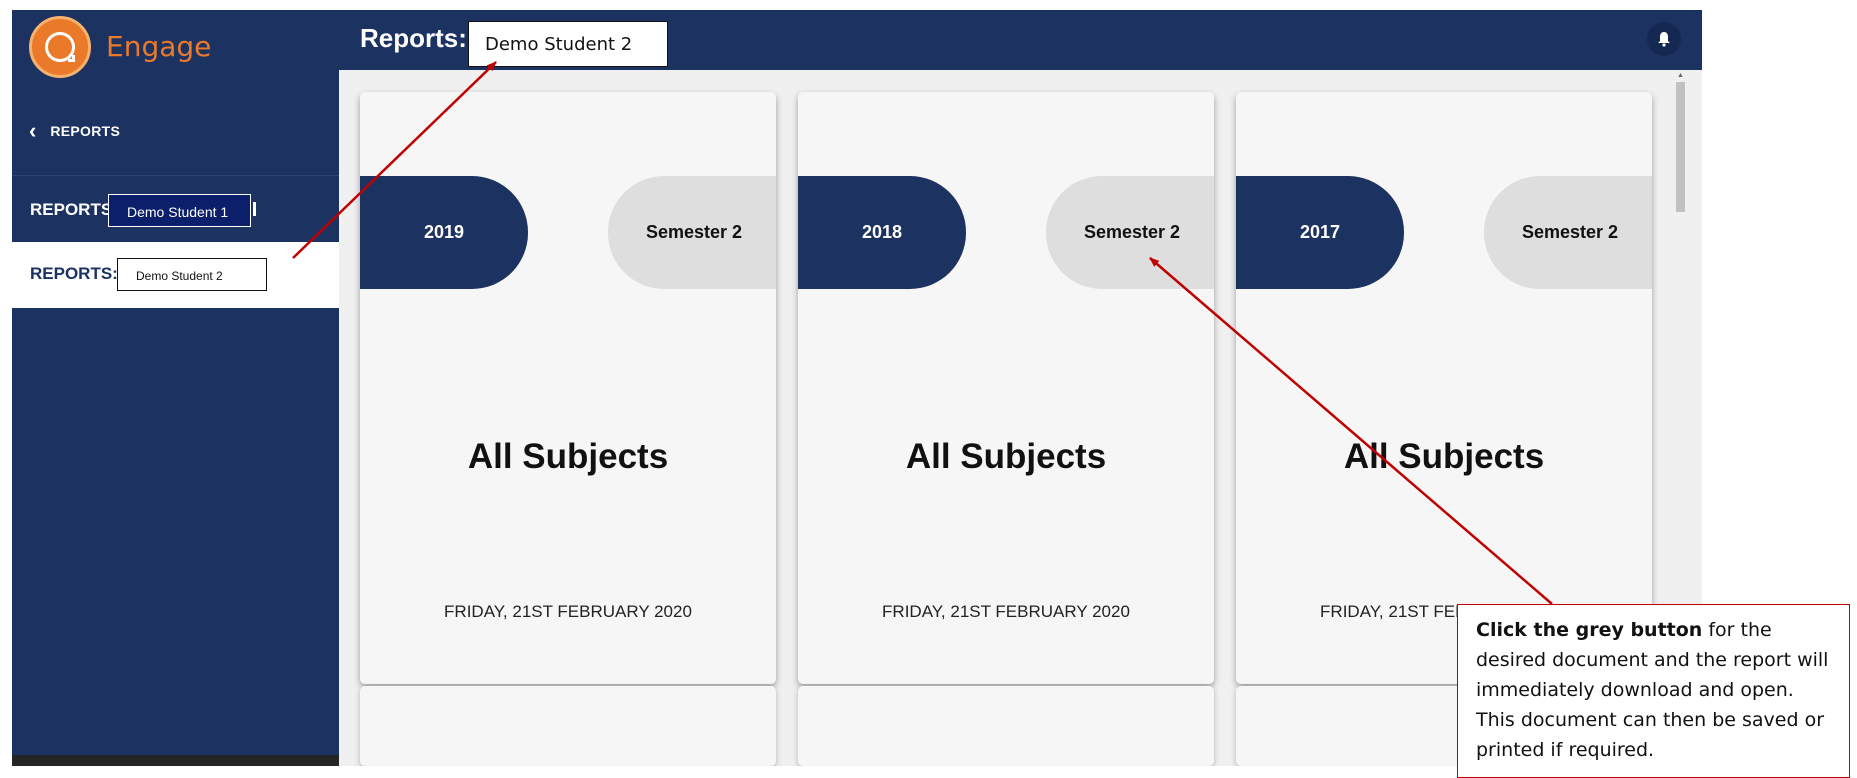  Describe the element at coordinates (882, 232) in the screenshot. I see `year-button: 2018` at that location.